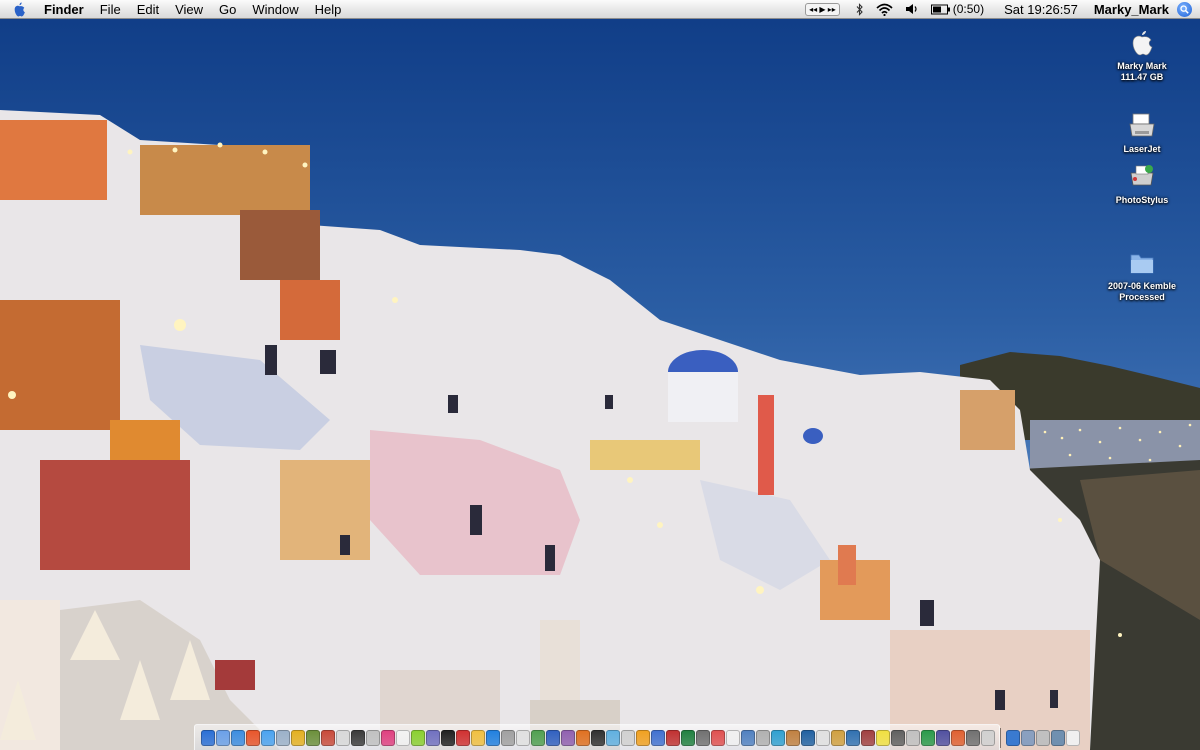 Image resolution: width=1200 pixels, height=750 pixels. I want to click on spotlight-icon, so click(1184, 9).